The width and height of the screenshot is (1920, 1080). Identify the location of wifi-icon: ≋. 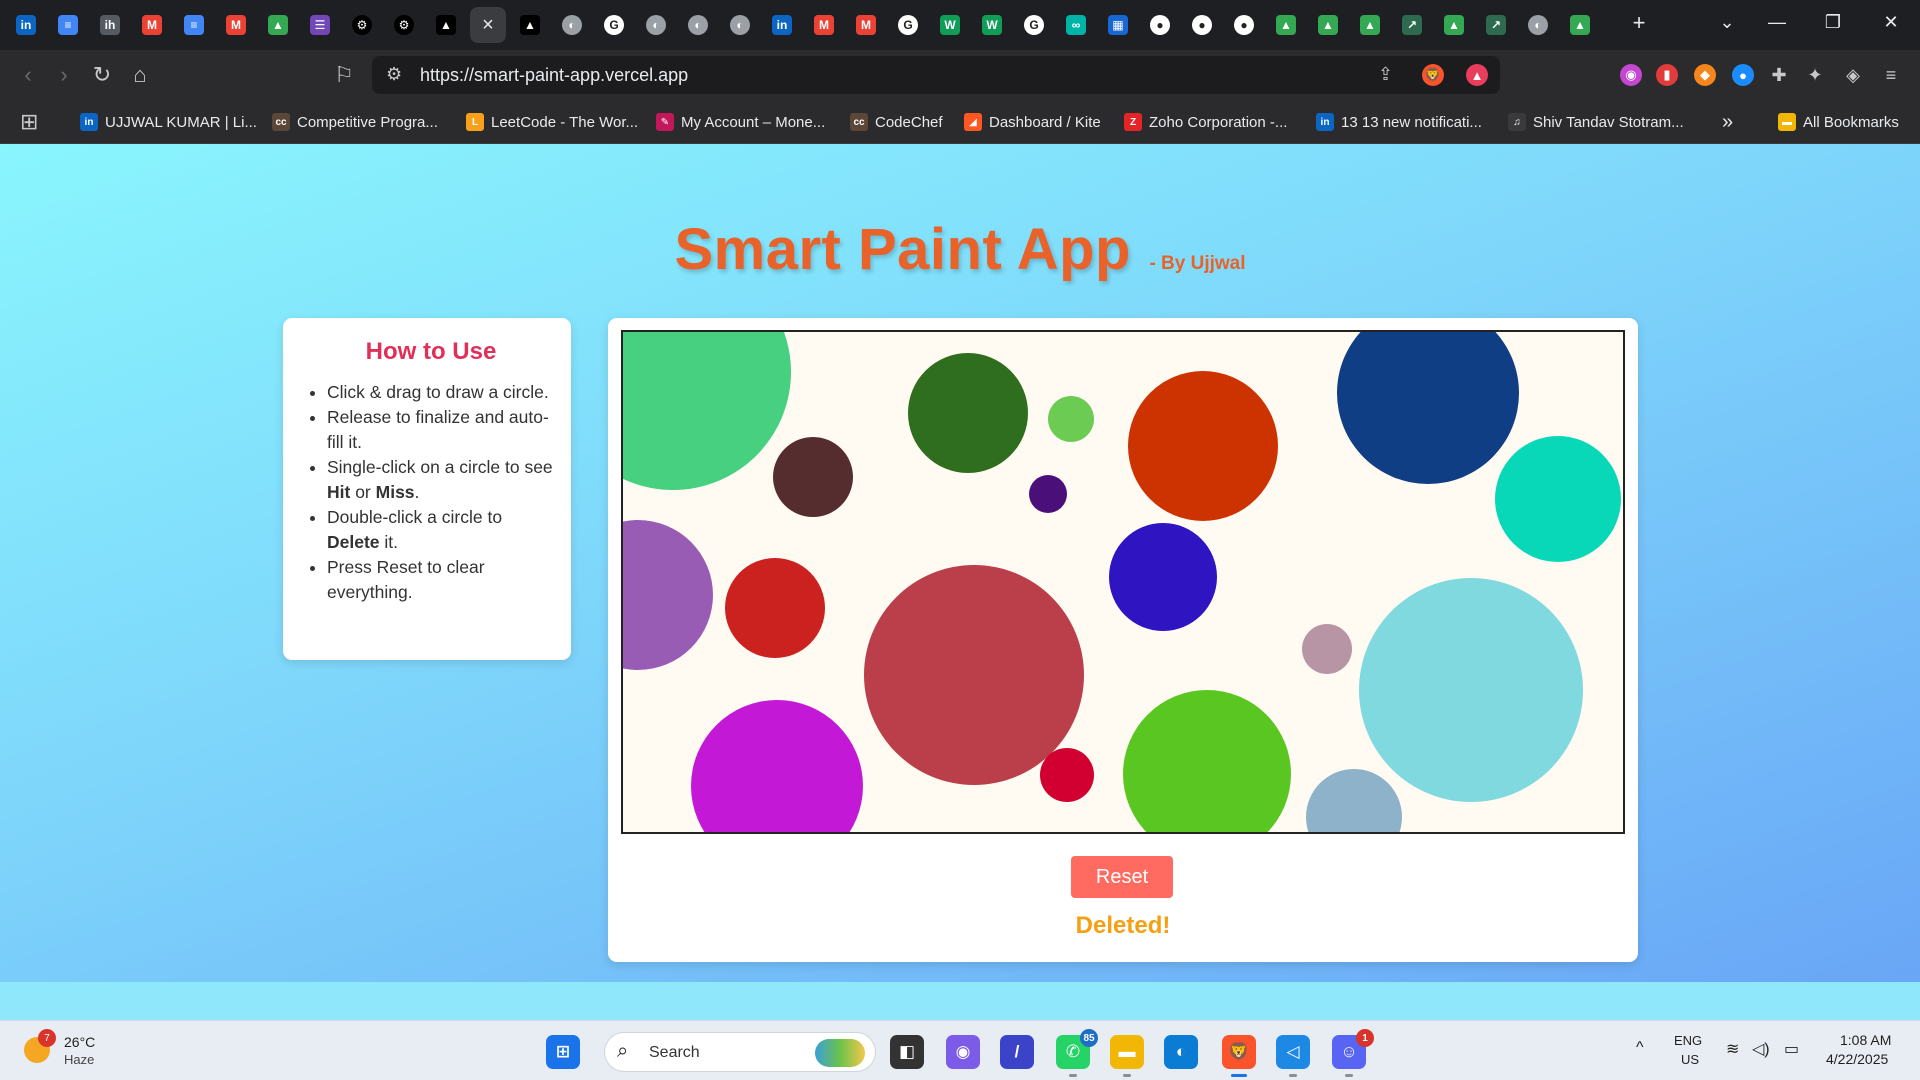
(1732, 1049).